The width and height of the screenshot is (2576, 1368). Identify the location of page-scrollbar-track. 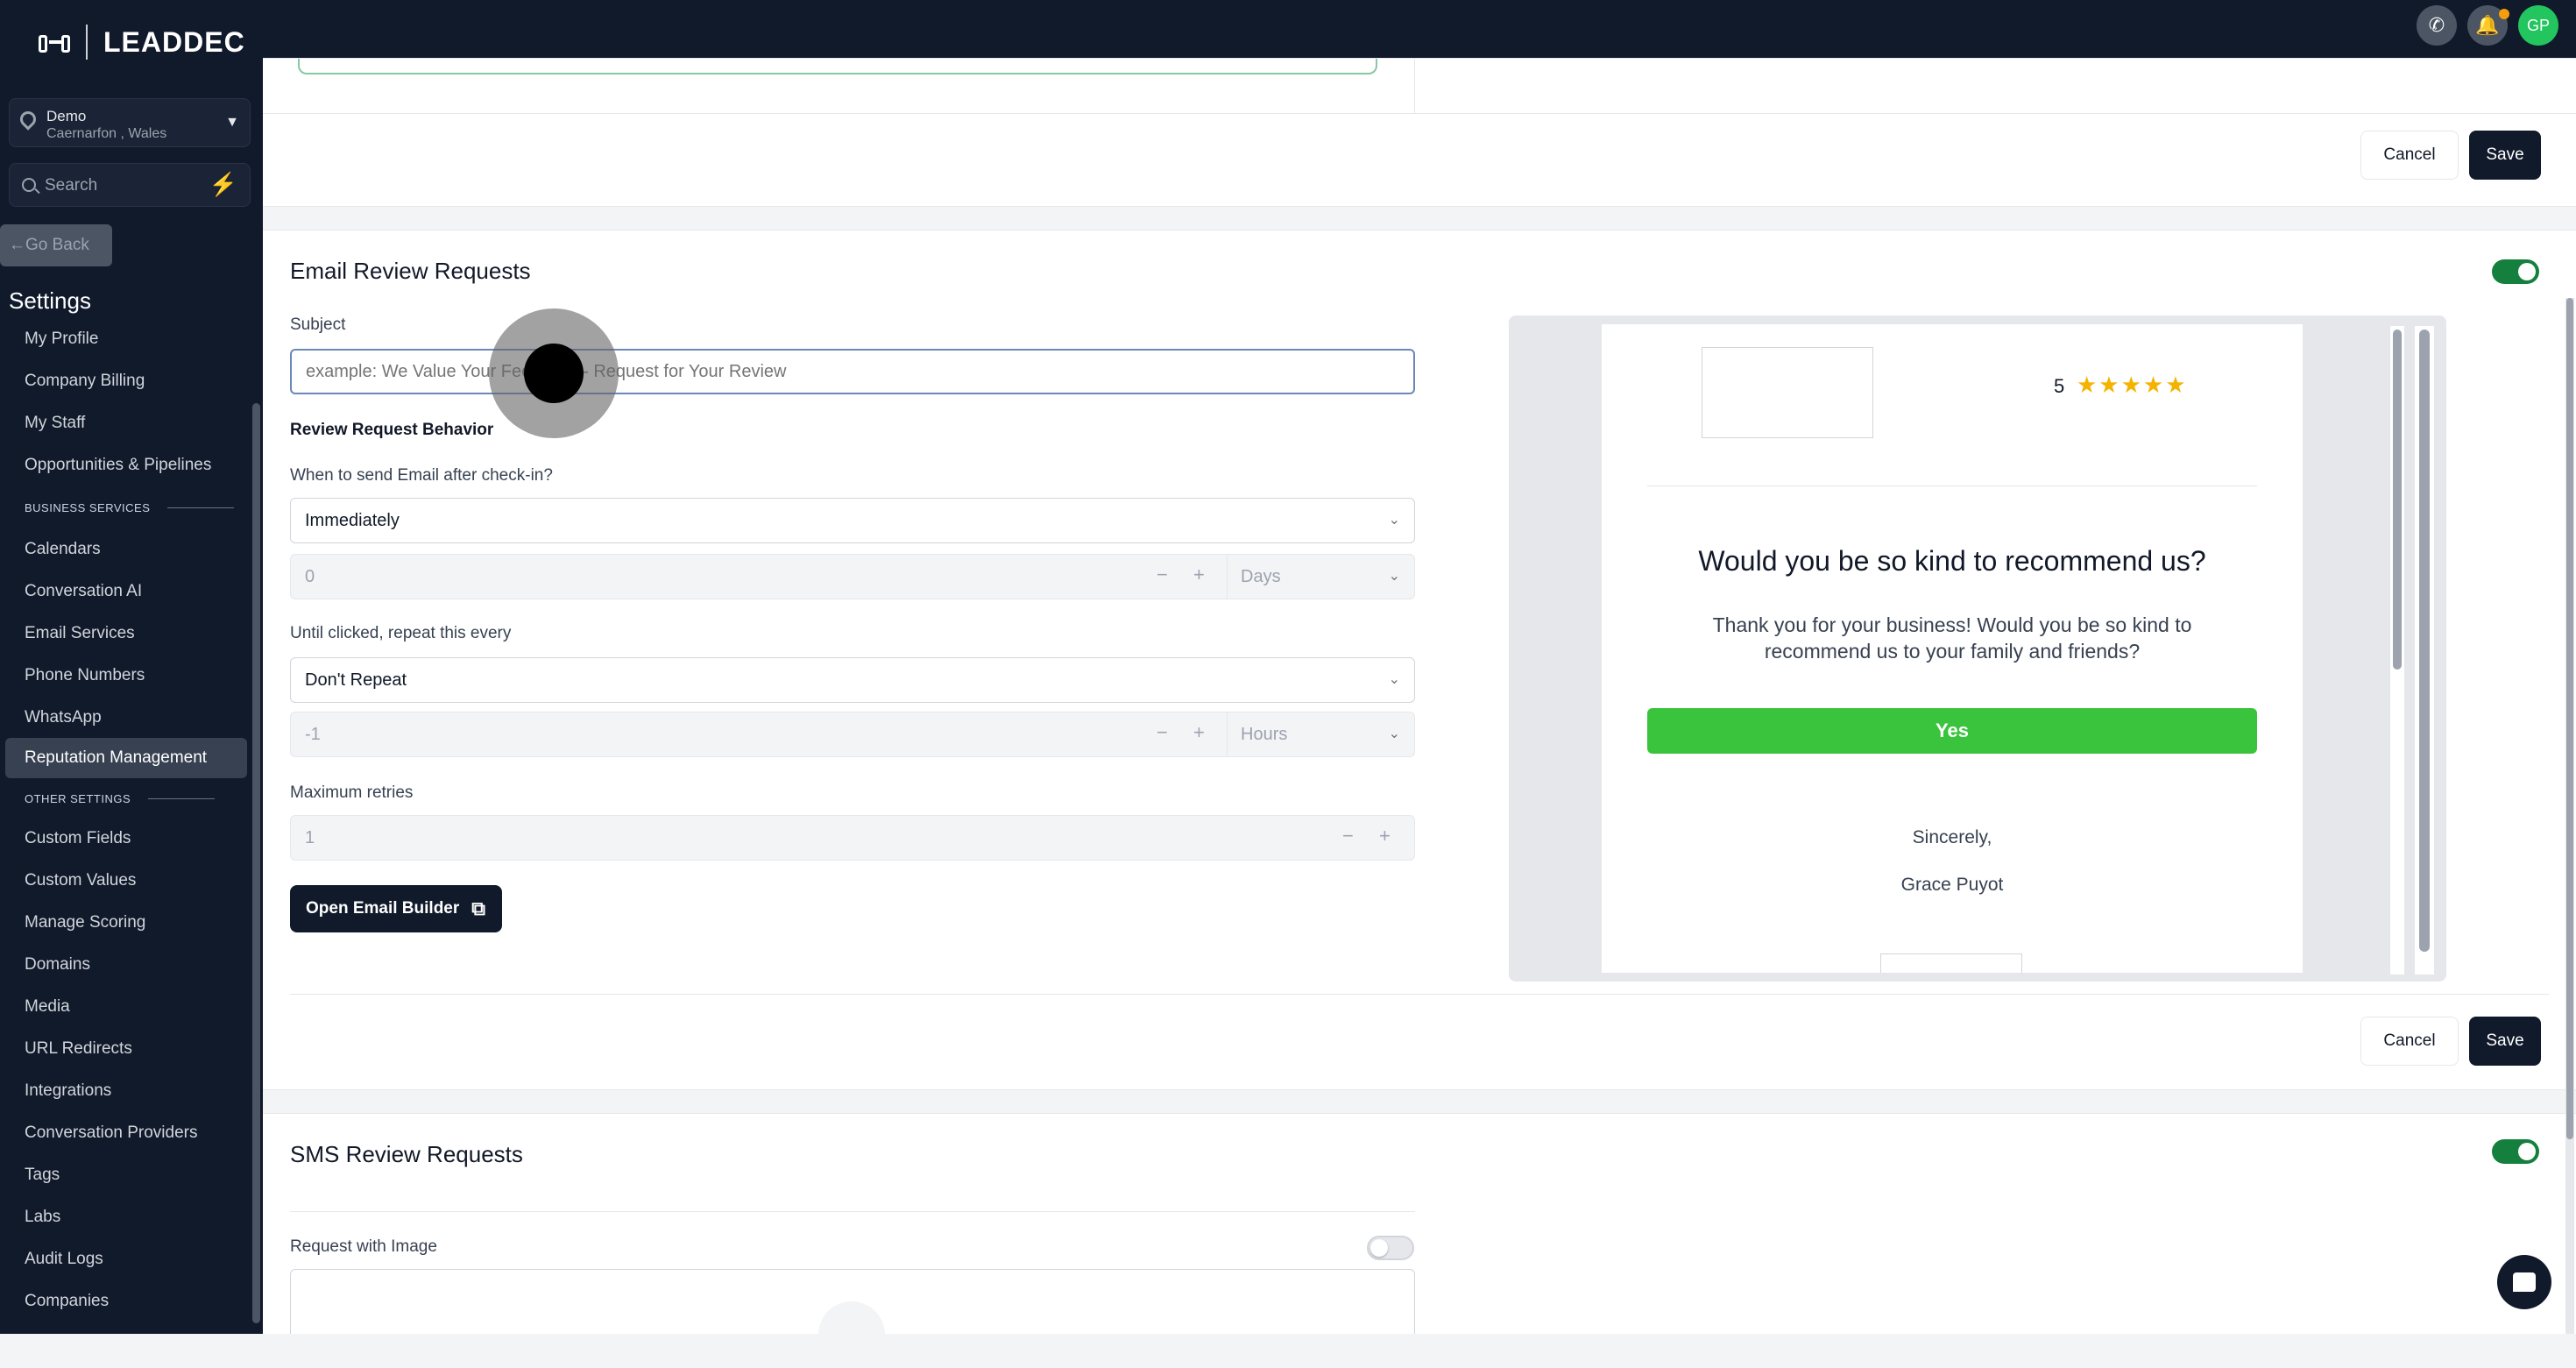
(2569, 816).